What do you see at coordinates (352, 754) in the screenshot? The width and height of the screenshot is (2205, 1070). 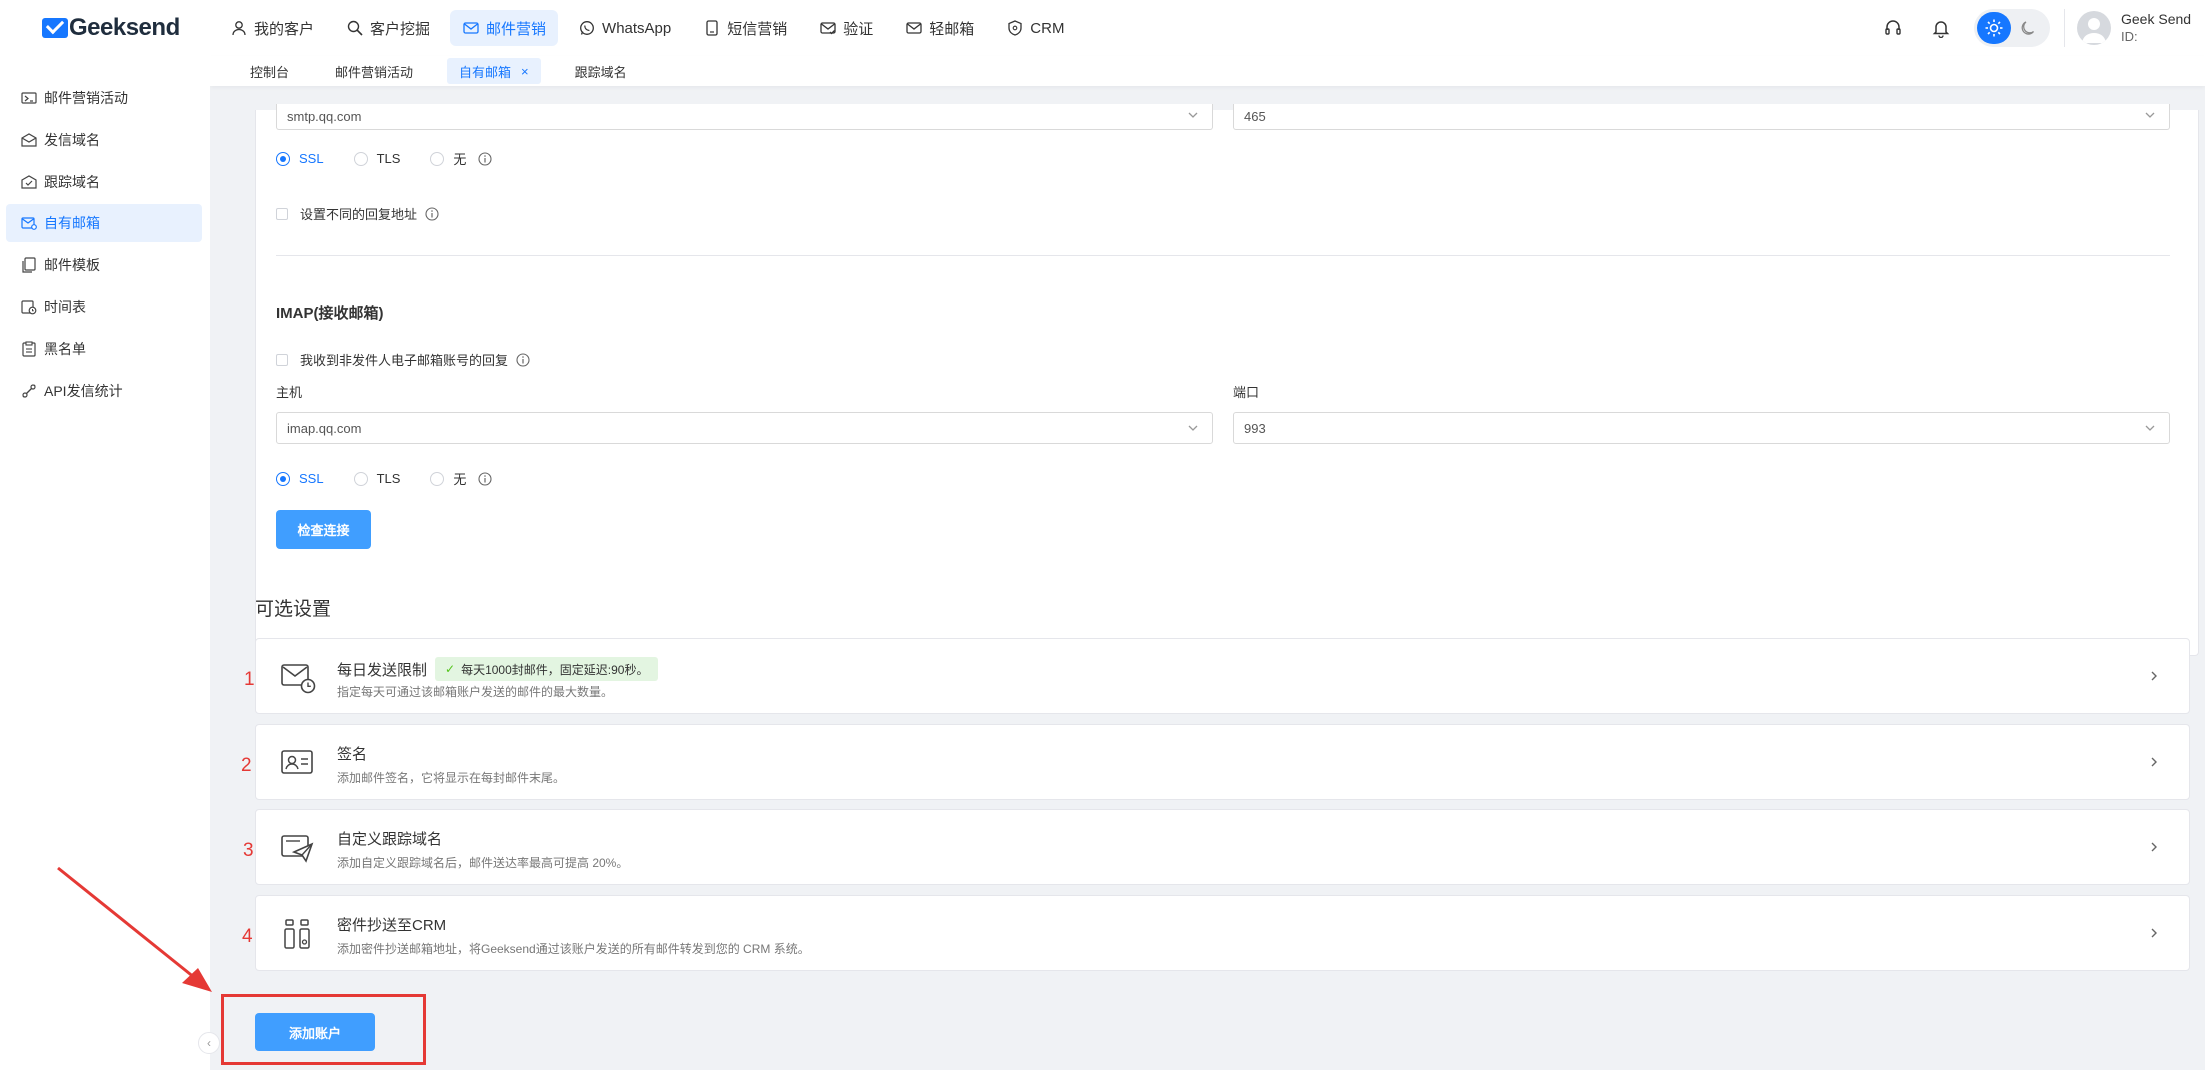 I see `card-title: 签名` at bounding box center [352, 754].